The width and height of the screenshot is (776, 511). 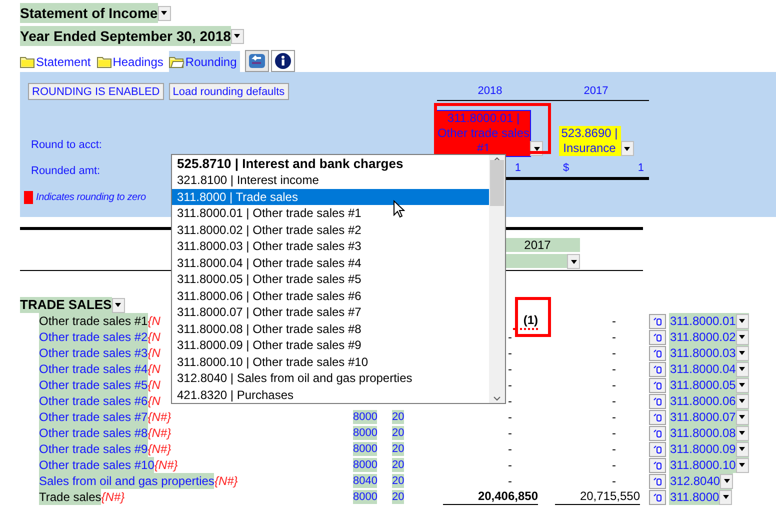 I want to click on round-to-label: Round to acct:, so click(x=66, y=144).